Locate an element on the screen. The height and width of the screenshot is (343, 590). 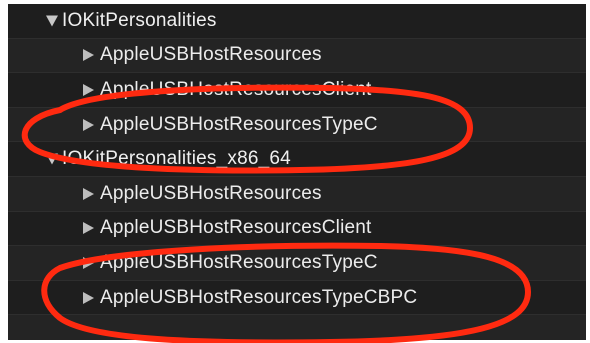
tree-row-iokitpersonalities-x86-64: IOKitPersonalities_x86_64 is located at coordinates (297, 159).